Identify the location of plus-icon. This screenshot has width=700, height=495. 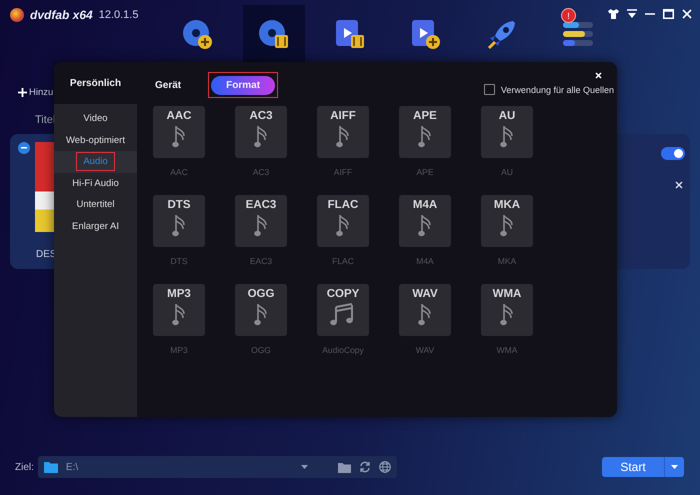
(22, 92).